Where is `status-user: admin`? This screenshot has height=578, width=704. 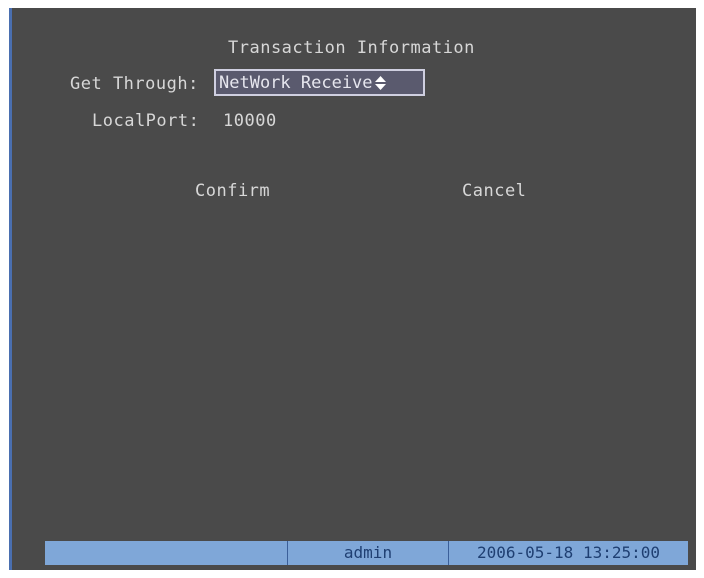
status-user: admin is located at coordinates (368, 553).